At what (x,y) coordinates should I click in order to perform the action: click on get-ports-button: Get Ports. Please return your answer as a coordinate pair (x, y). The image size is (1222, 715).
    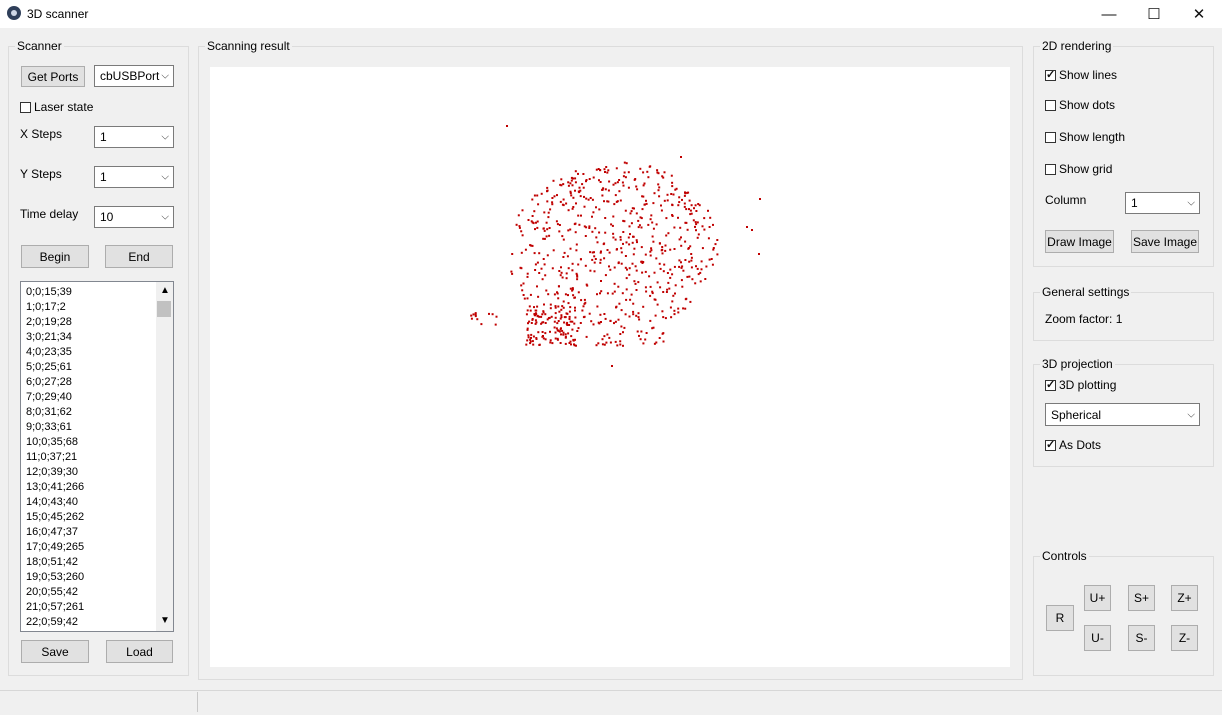
    Looking at the image, I should click on (53, 76).